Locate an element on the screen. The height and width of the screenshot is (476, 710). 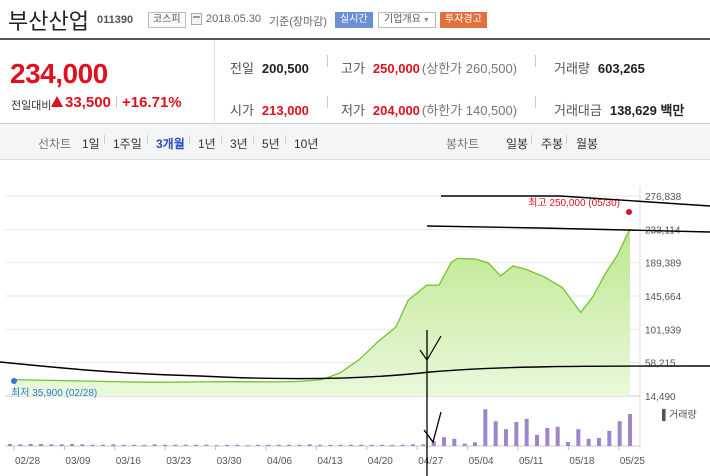
low-label: 저가 is located at coordinates (353, 110).